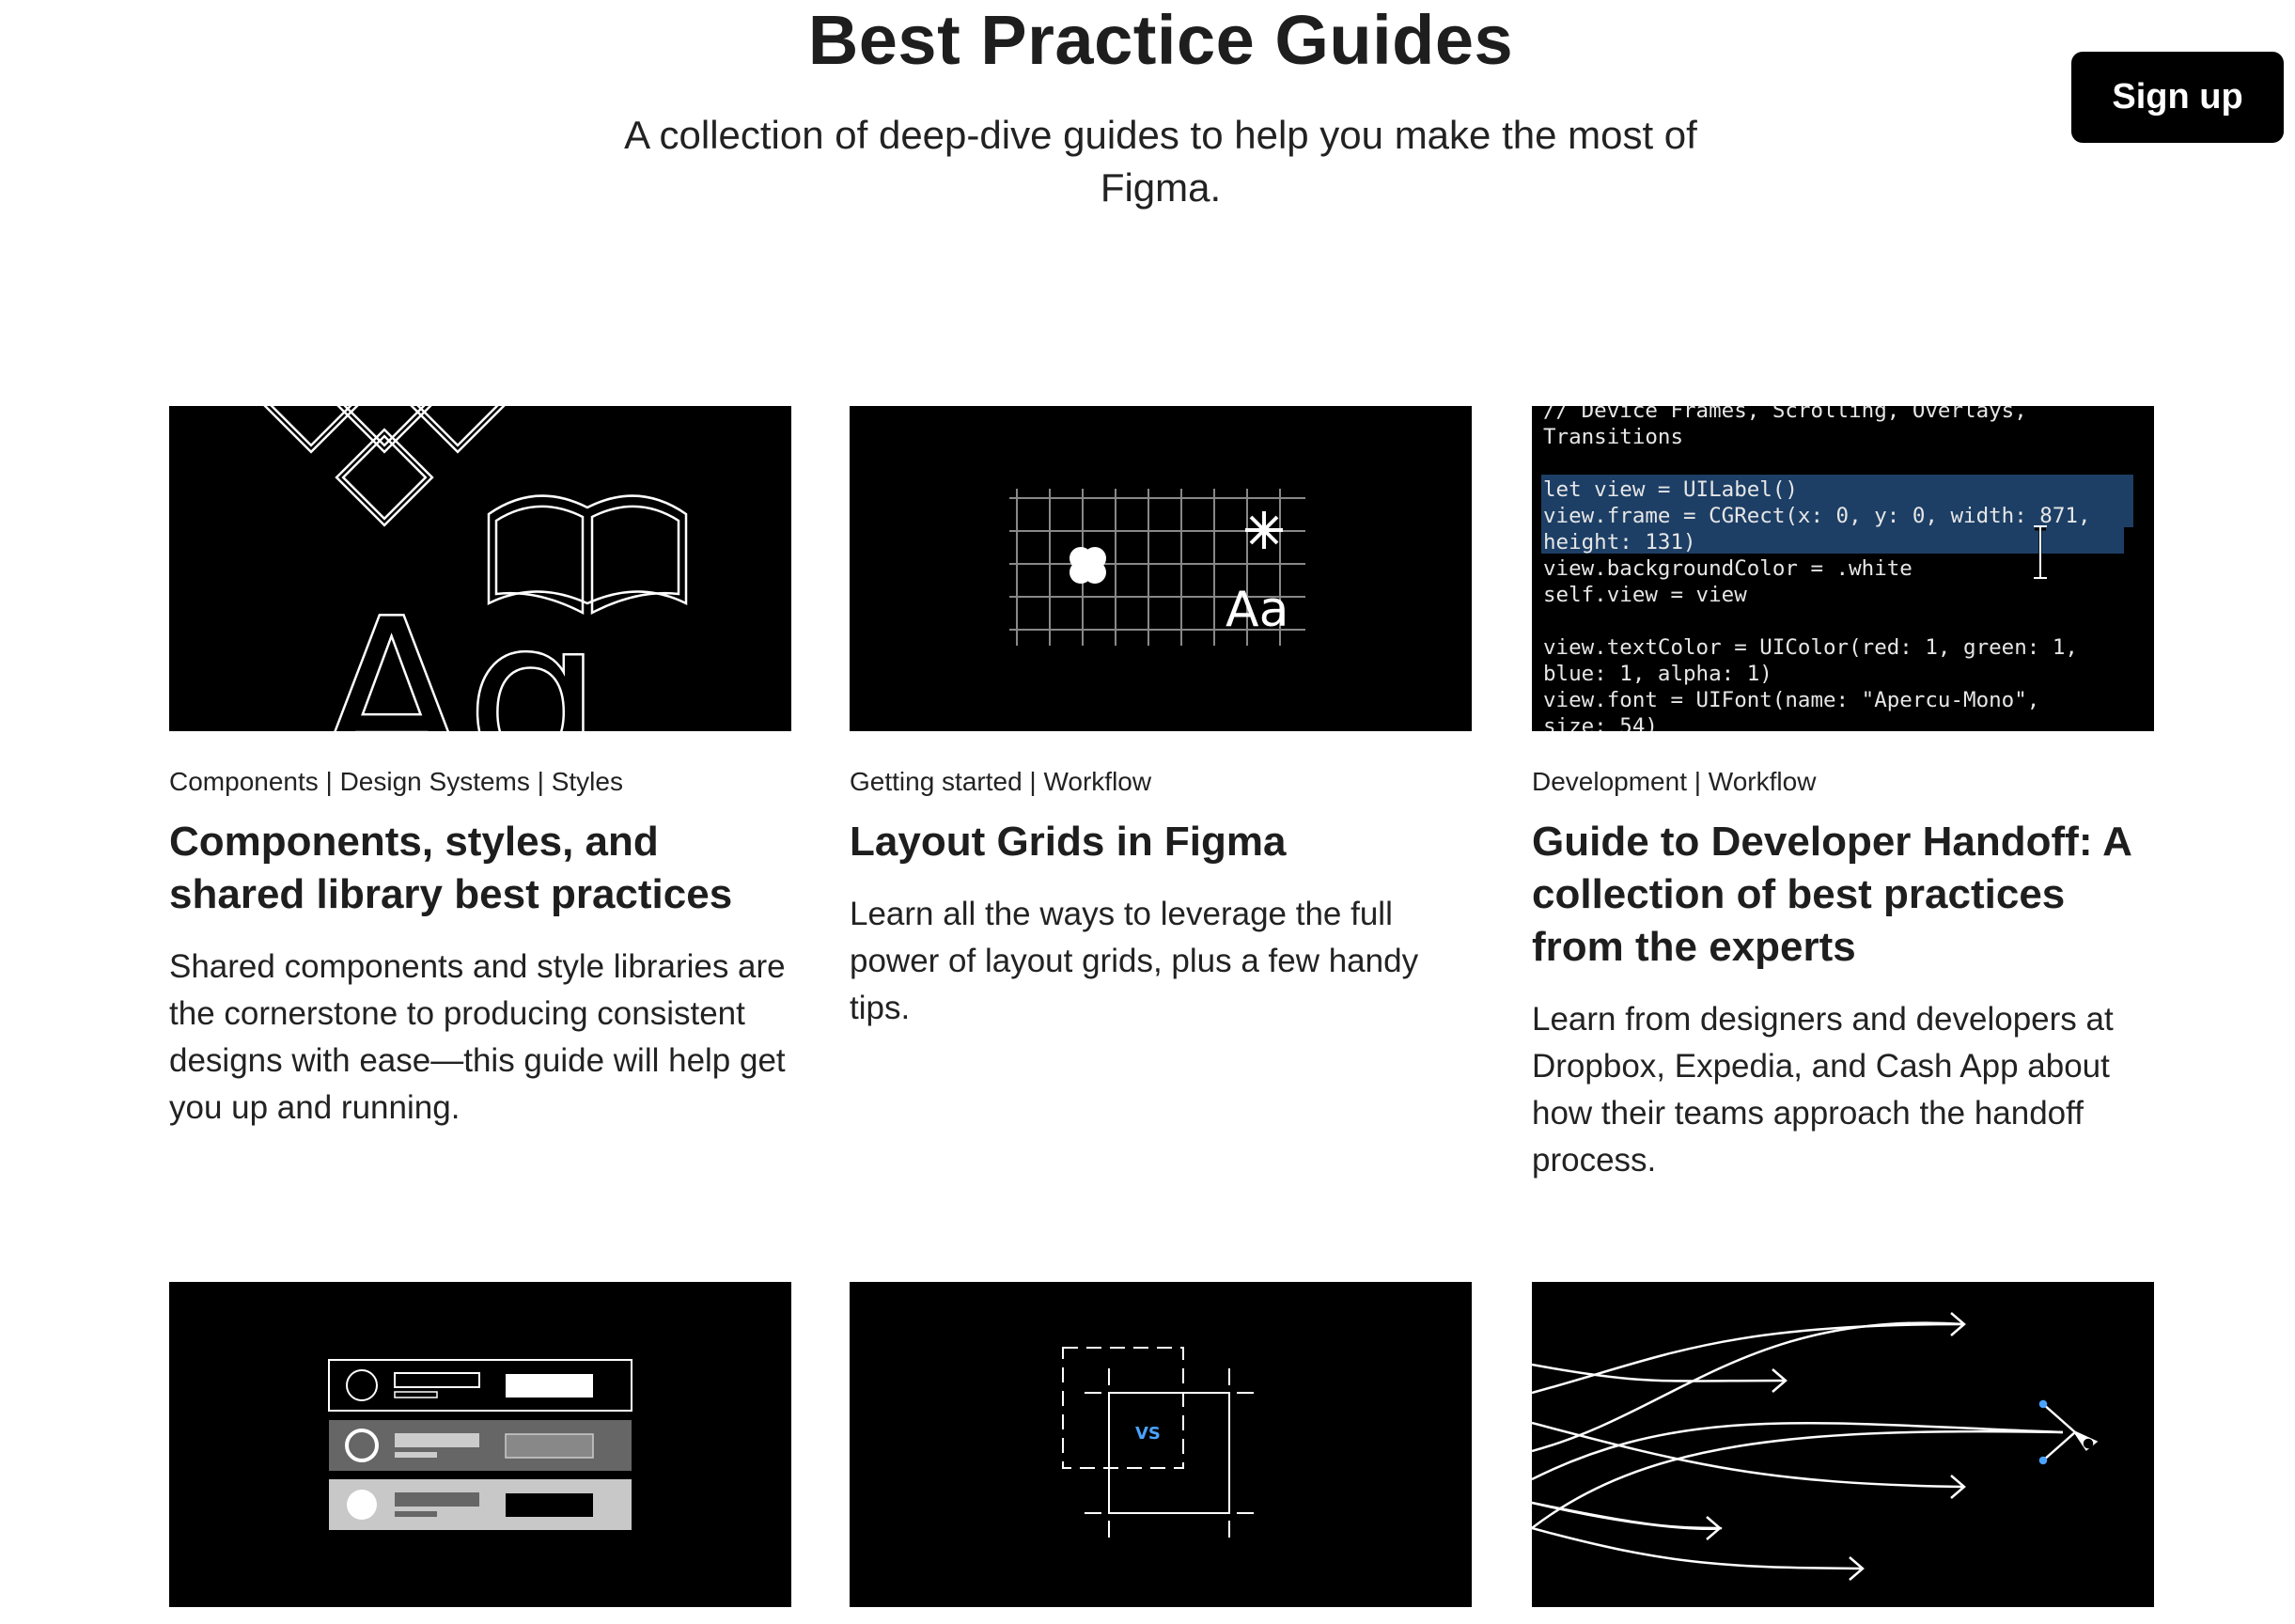  I want to click on card-tags: Getting started | Workflow, so click(1001, 781).